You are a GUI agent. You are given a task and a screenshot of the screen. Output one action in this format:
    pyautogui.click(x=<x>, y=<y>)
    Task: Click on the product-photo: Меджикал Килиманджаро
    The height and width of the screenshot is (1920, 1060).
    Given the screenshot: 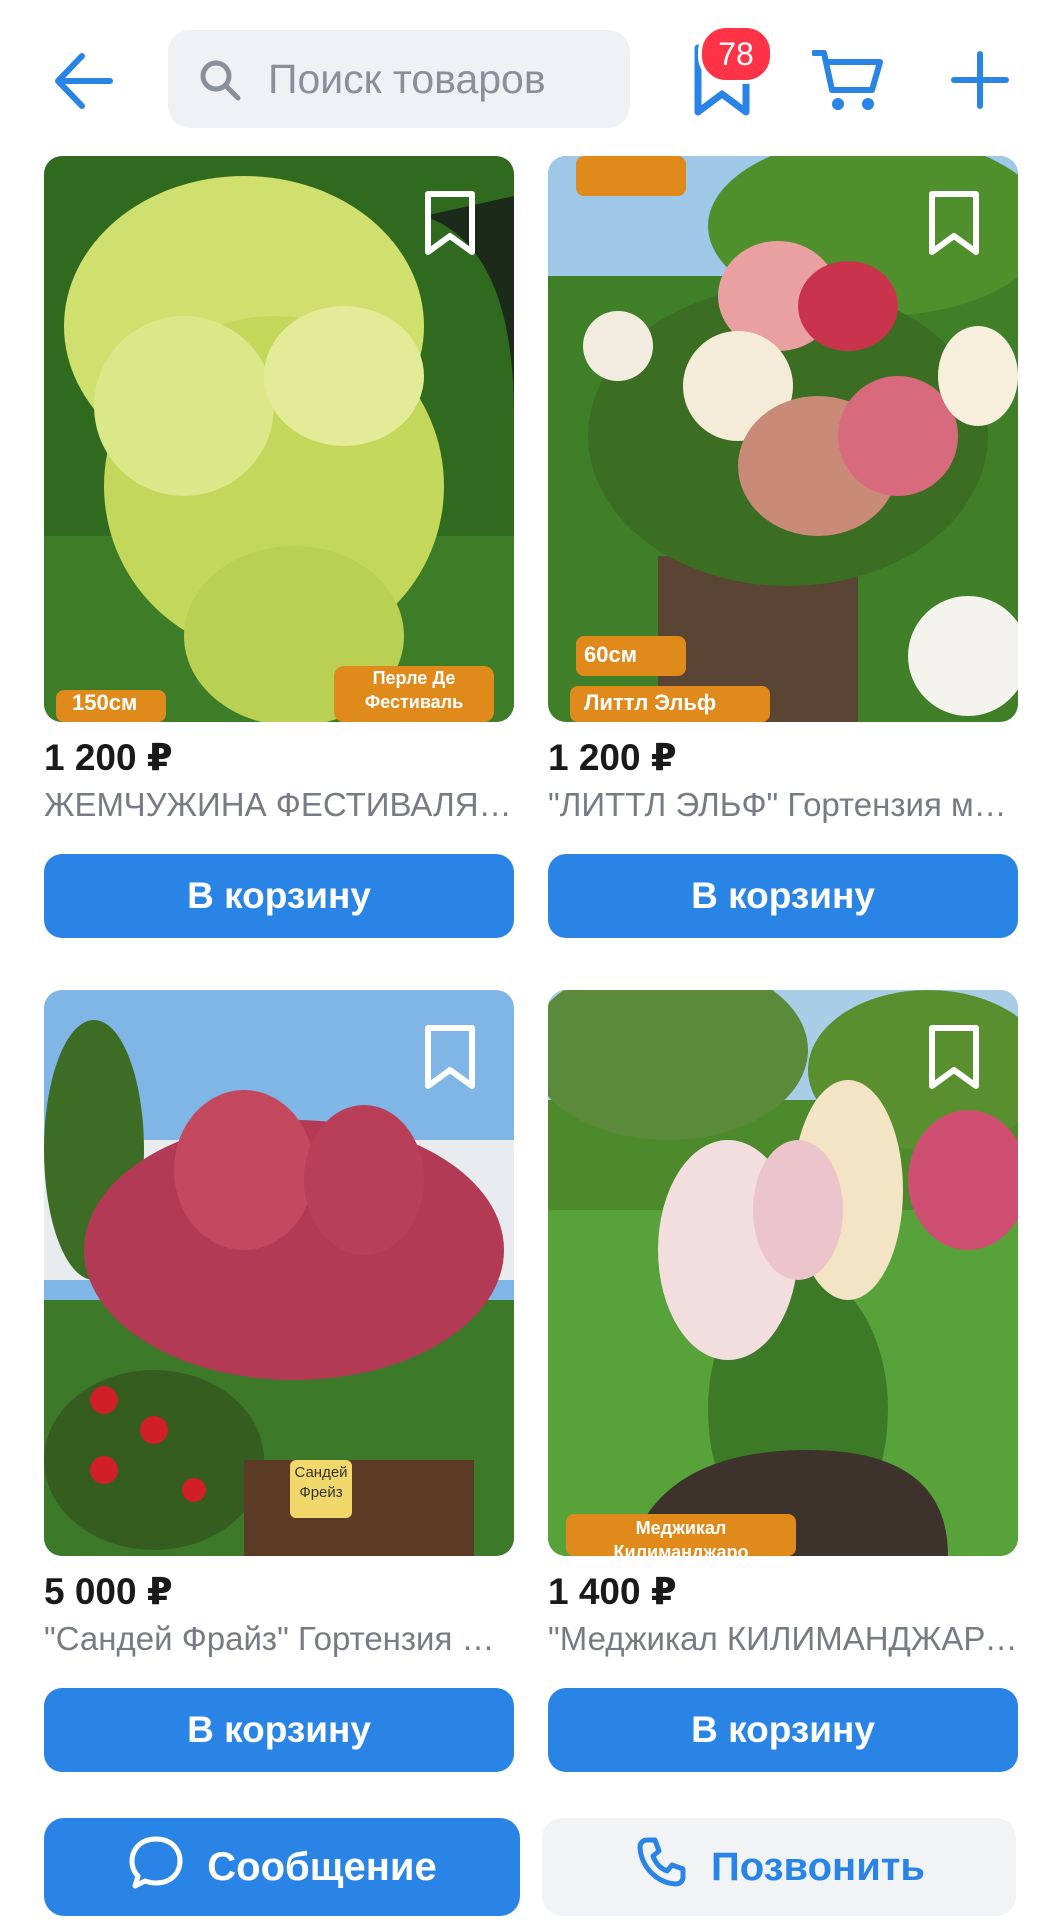 What is the action you would take?
    pyautogui.click(x=783, y=1273)
    